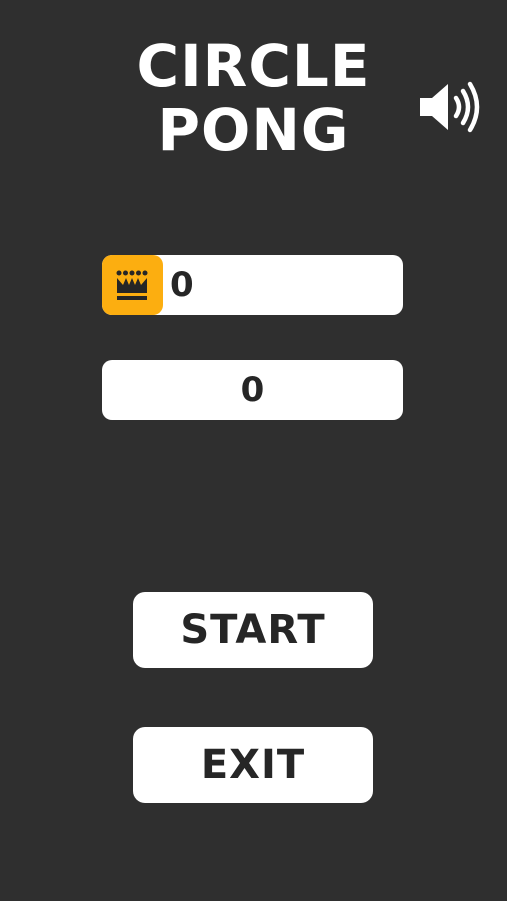 This screenshot has width=507, height=901. What do you see at coordinates (182, 285) in the screenshot?
I see `best-score-value: 0` at bounding box center [182, 285].